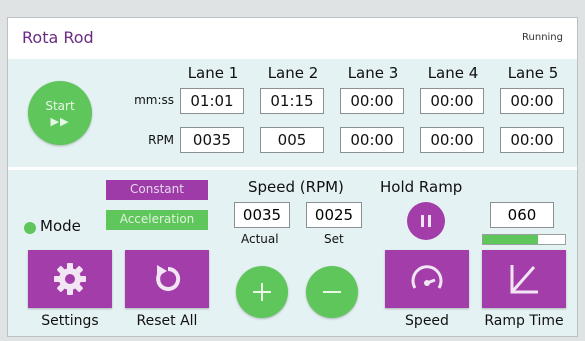 This screenshot has width=585, height=341. I want to click on speed-heading: Speed (RPM), so click(296, 187).